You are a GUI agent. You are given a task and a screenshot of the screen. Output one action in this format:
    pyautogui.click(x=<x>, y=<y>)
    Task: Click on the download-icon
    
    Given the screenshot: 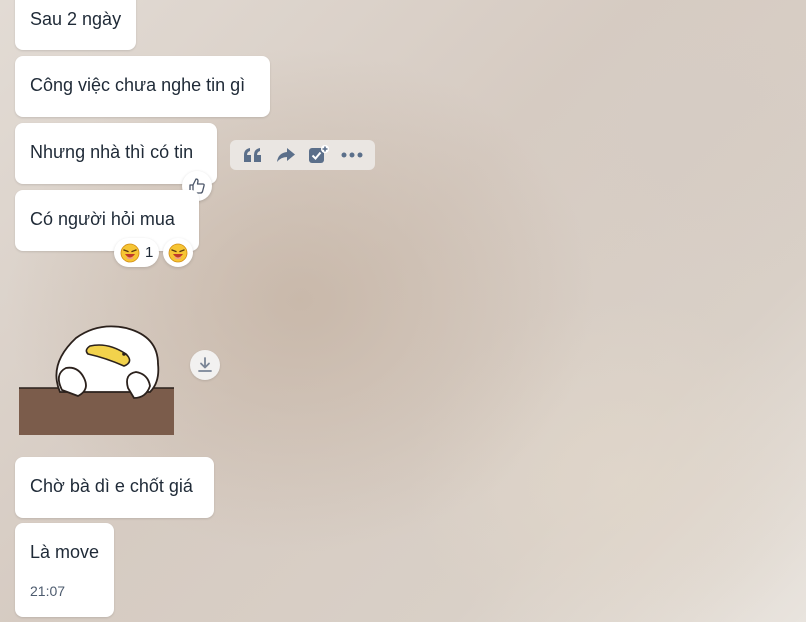 What is the action you would take?
    pyautogui.click(x=205, y=364)
    